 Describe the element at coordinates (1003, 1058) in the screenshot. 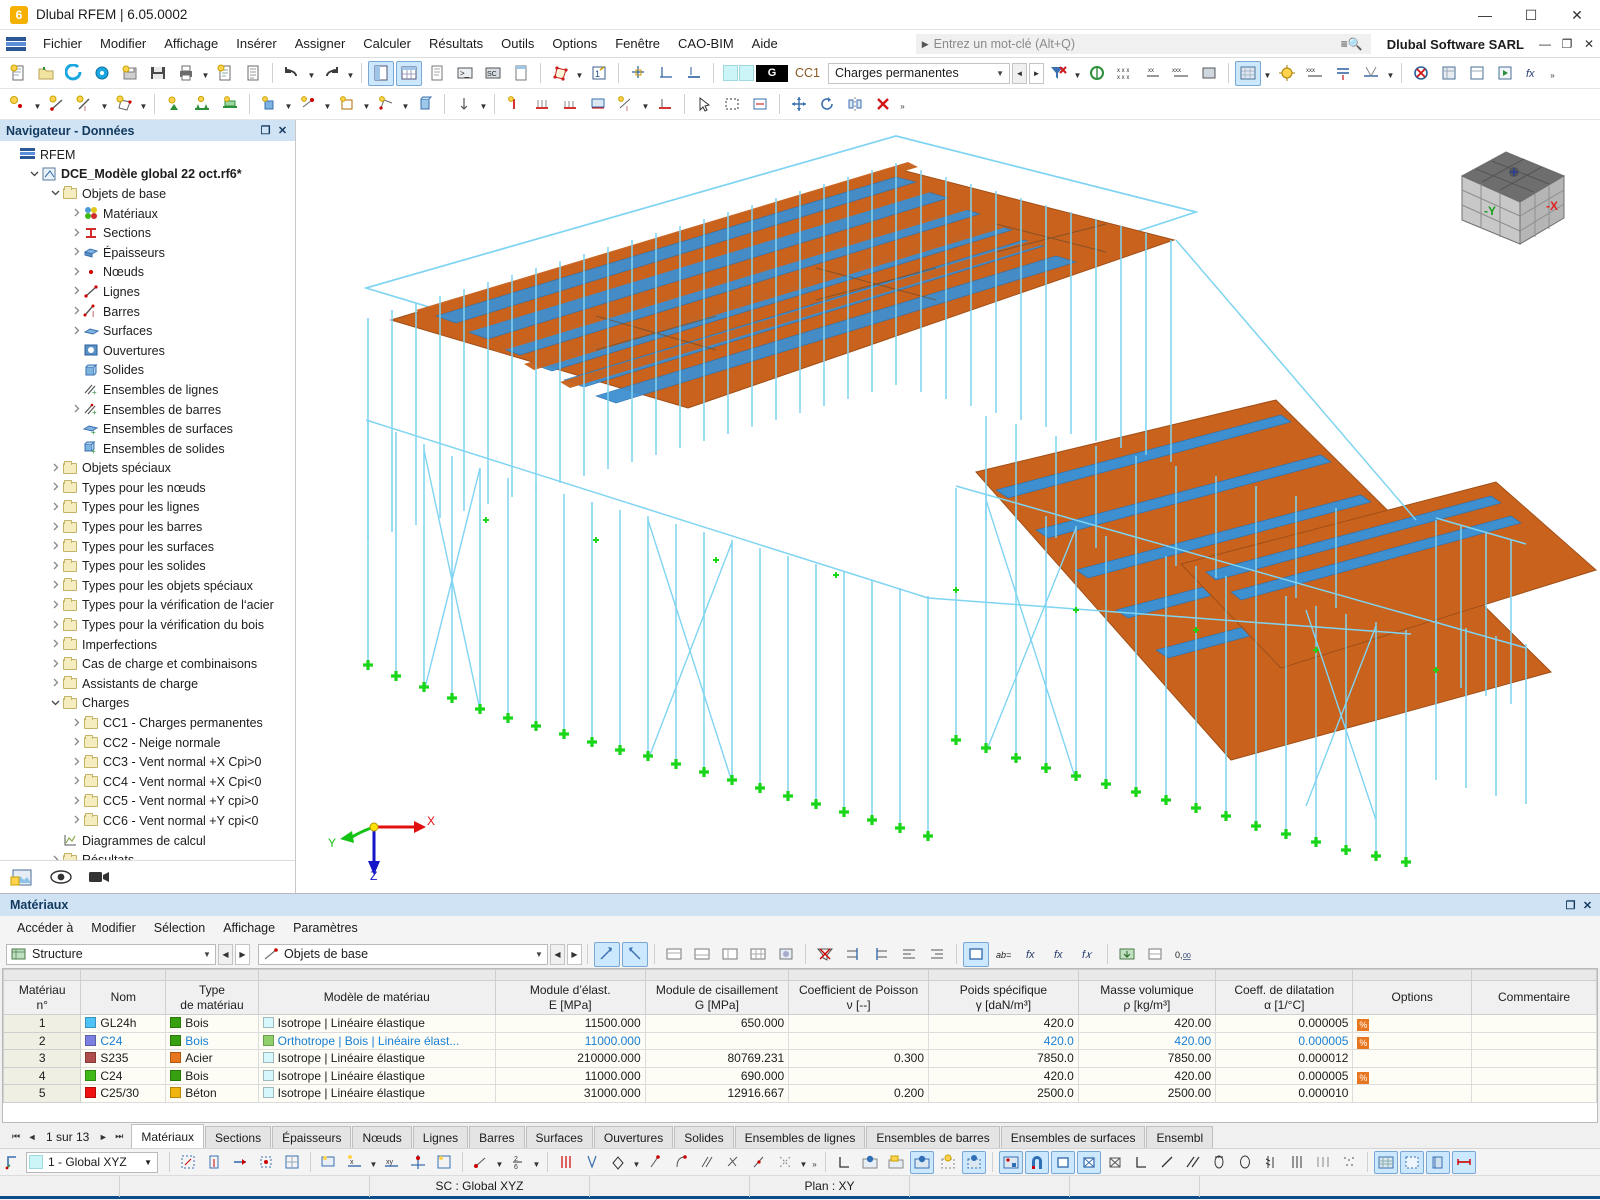

I see `cell-specific-weight: 7850.0` at that location.